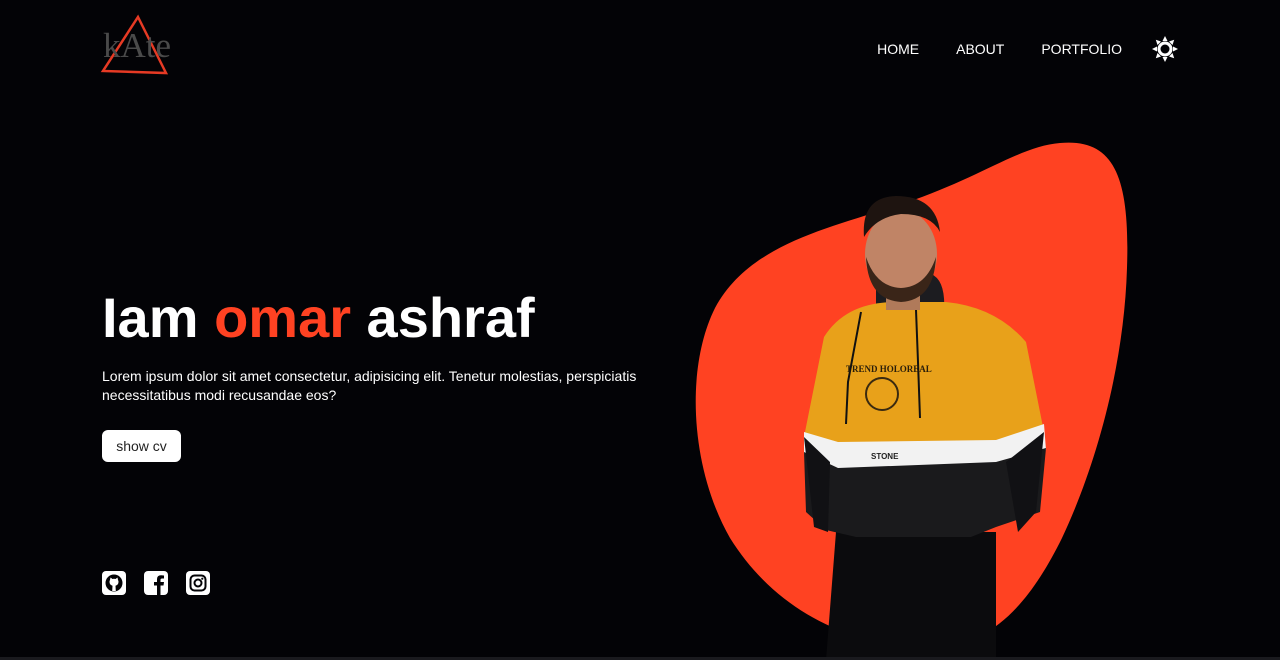  I want to click on shirt-print-text: TREND HOLOREAL, so click(889, 369).